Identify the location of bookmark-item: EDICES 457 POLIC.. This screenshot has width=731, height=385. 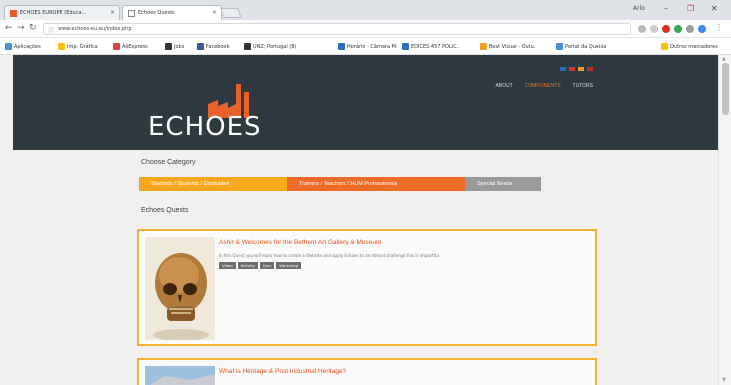
(430, 46).